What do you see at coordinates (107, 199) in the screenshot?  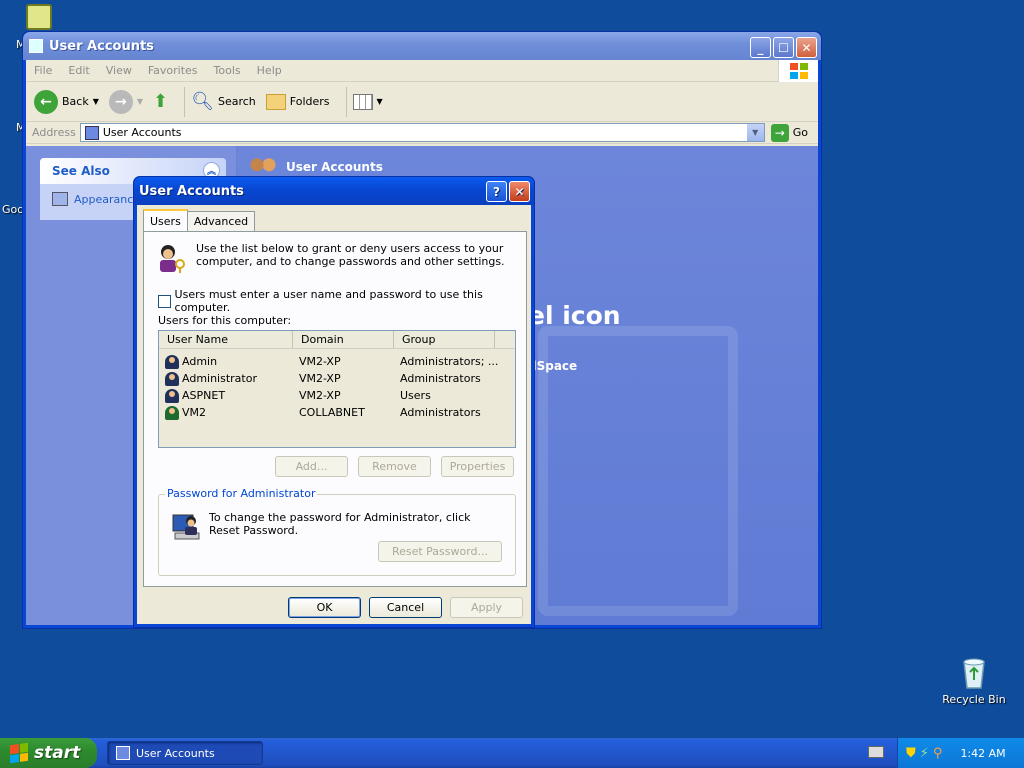 I see `appearance-label: Appearance` at bounding box center [107, 199].